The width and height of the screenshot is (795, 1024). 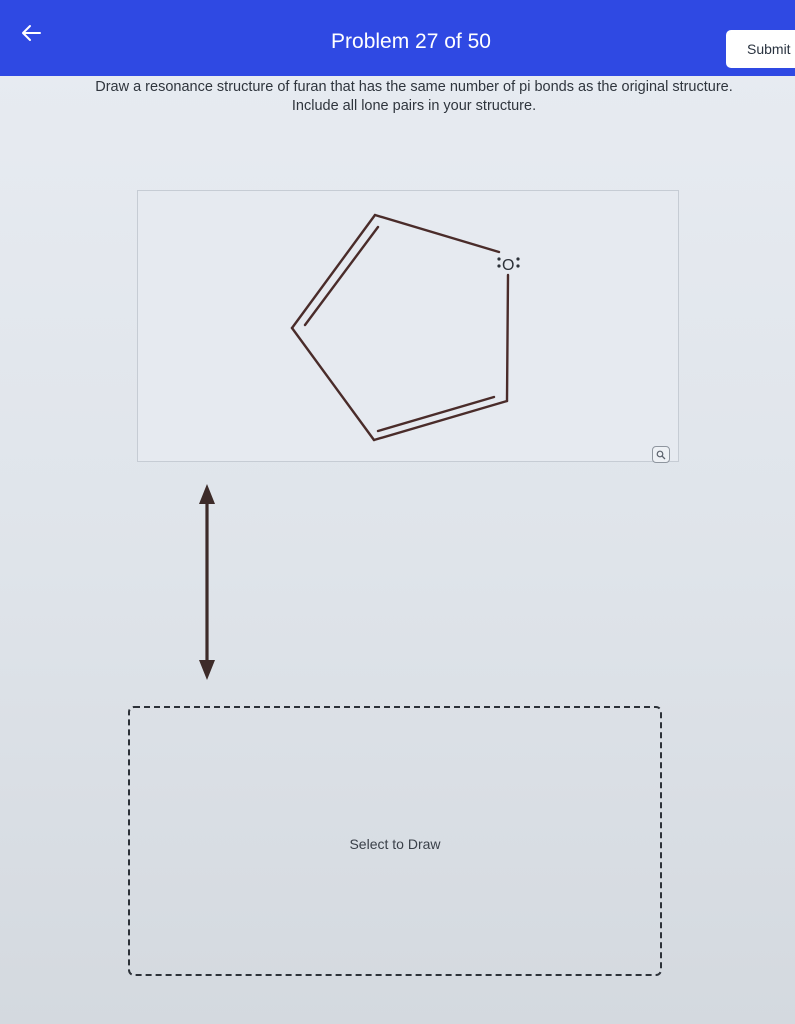 I want to click on submit-button: Submit, so click(x=760, y=49).